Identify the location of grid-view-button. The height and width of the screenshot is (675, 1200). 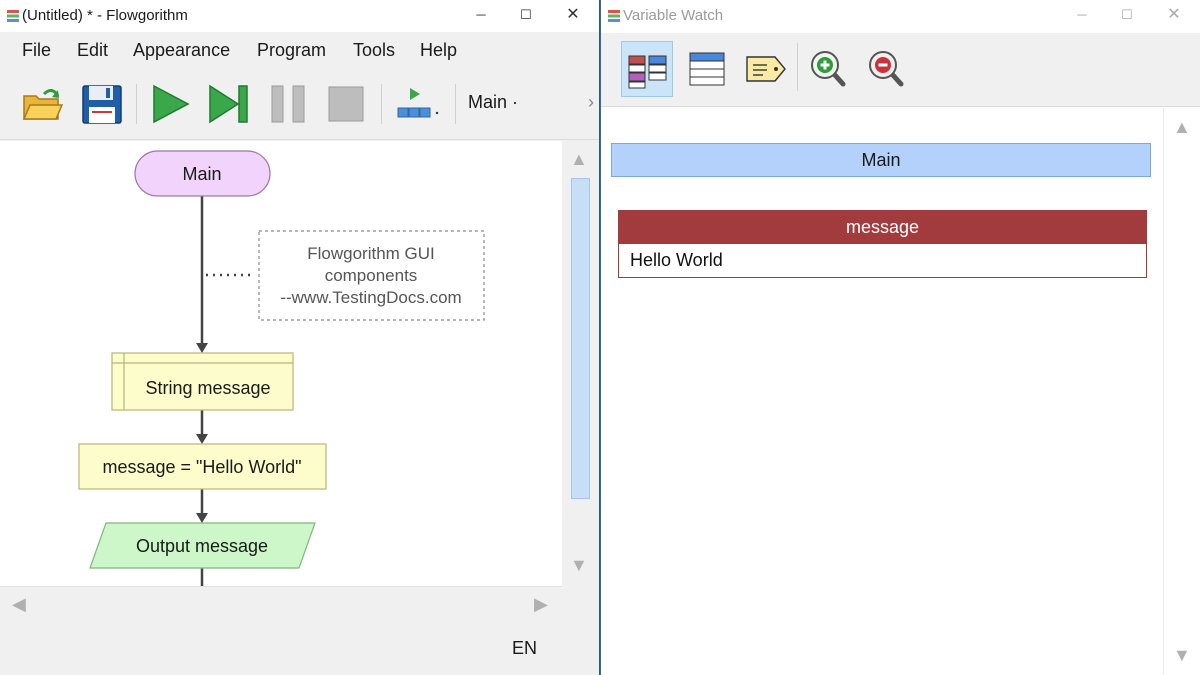
(647, 69).